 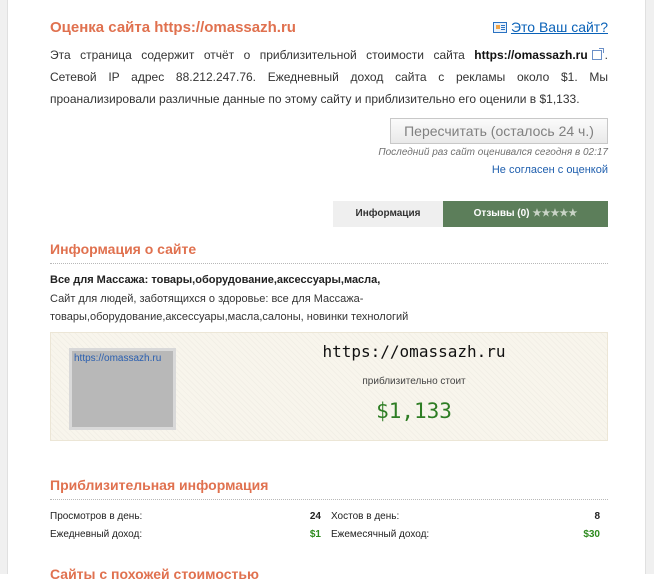 I want to click on tab-reviews: Отзывы (0) ★★★★★, so click(x=525, y=214).